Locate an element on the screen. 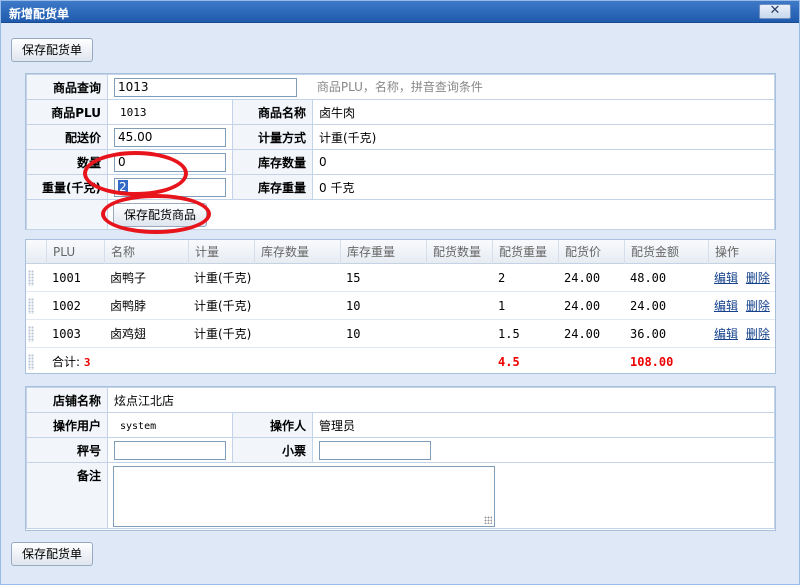 This screenshot has width=800, height=585. operator-label: 操作人 is located at coordinates (272, 425).